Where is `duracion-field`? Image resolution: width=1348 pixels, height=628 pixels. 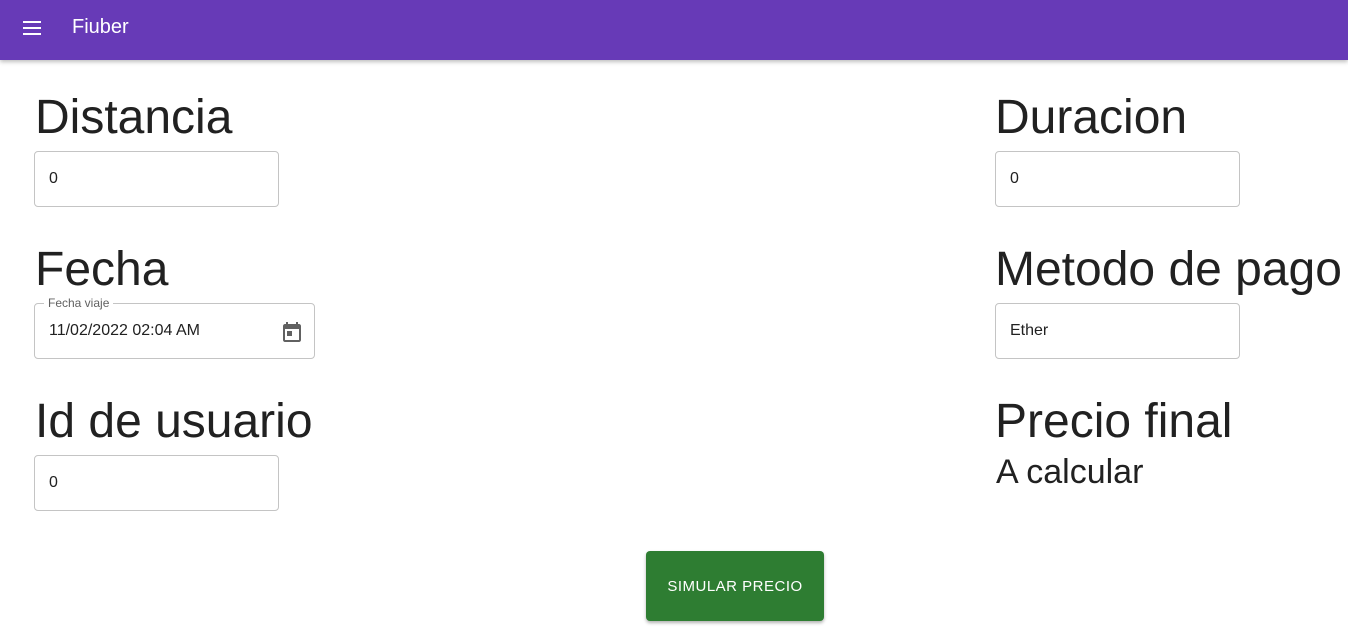 duracion-field is located at coordinates (1117, 179).